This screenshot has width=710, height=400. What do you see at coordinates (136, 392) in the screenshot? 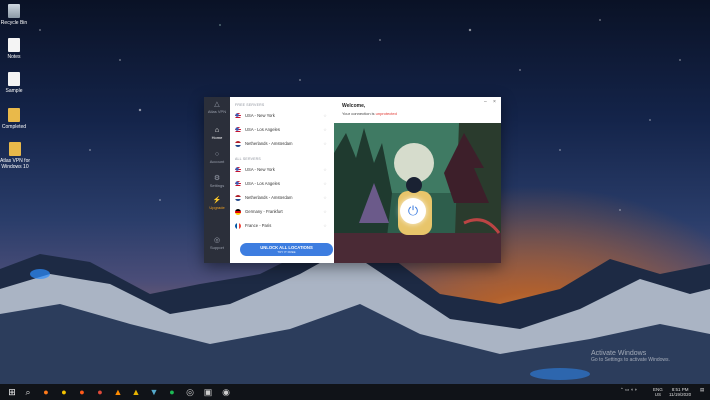
I see `app-icon: ▲` at bounding box center [136, 392].